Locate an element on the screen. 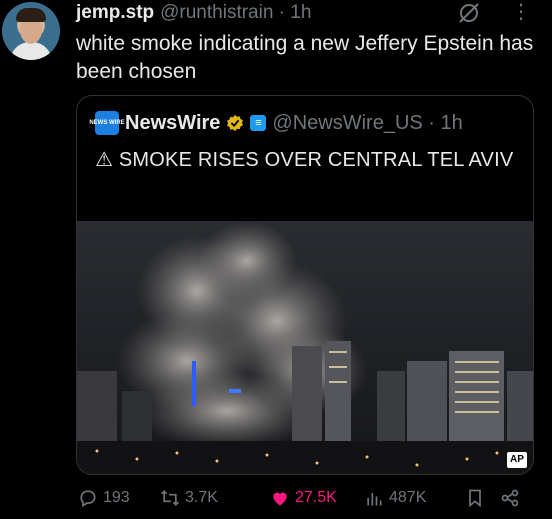 The image size is (552, 519). quoted-author-handle: @NewsWire_US · 1h is located at coordinates (367, 123).